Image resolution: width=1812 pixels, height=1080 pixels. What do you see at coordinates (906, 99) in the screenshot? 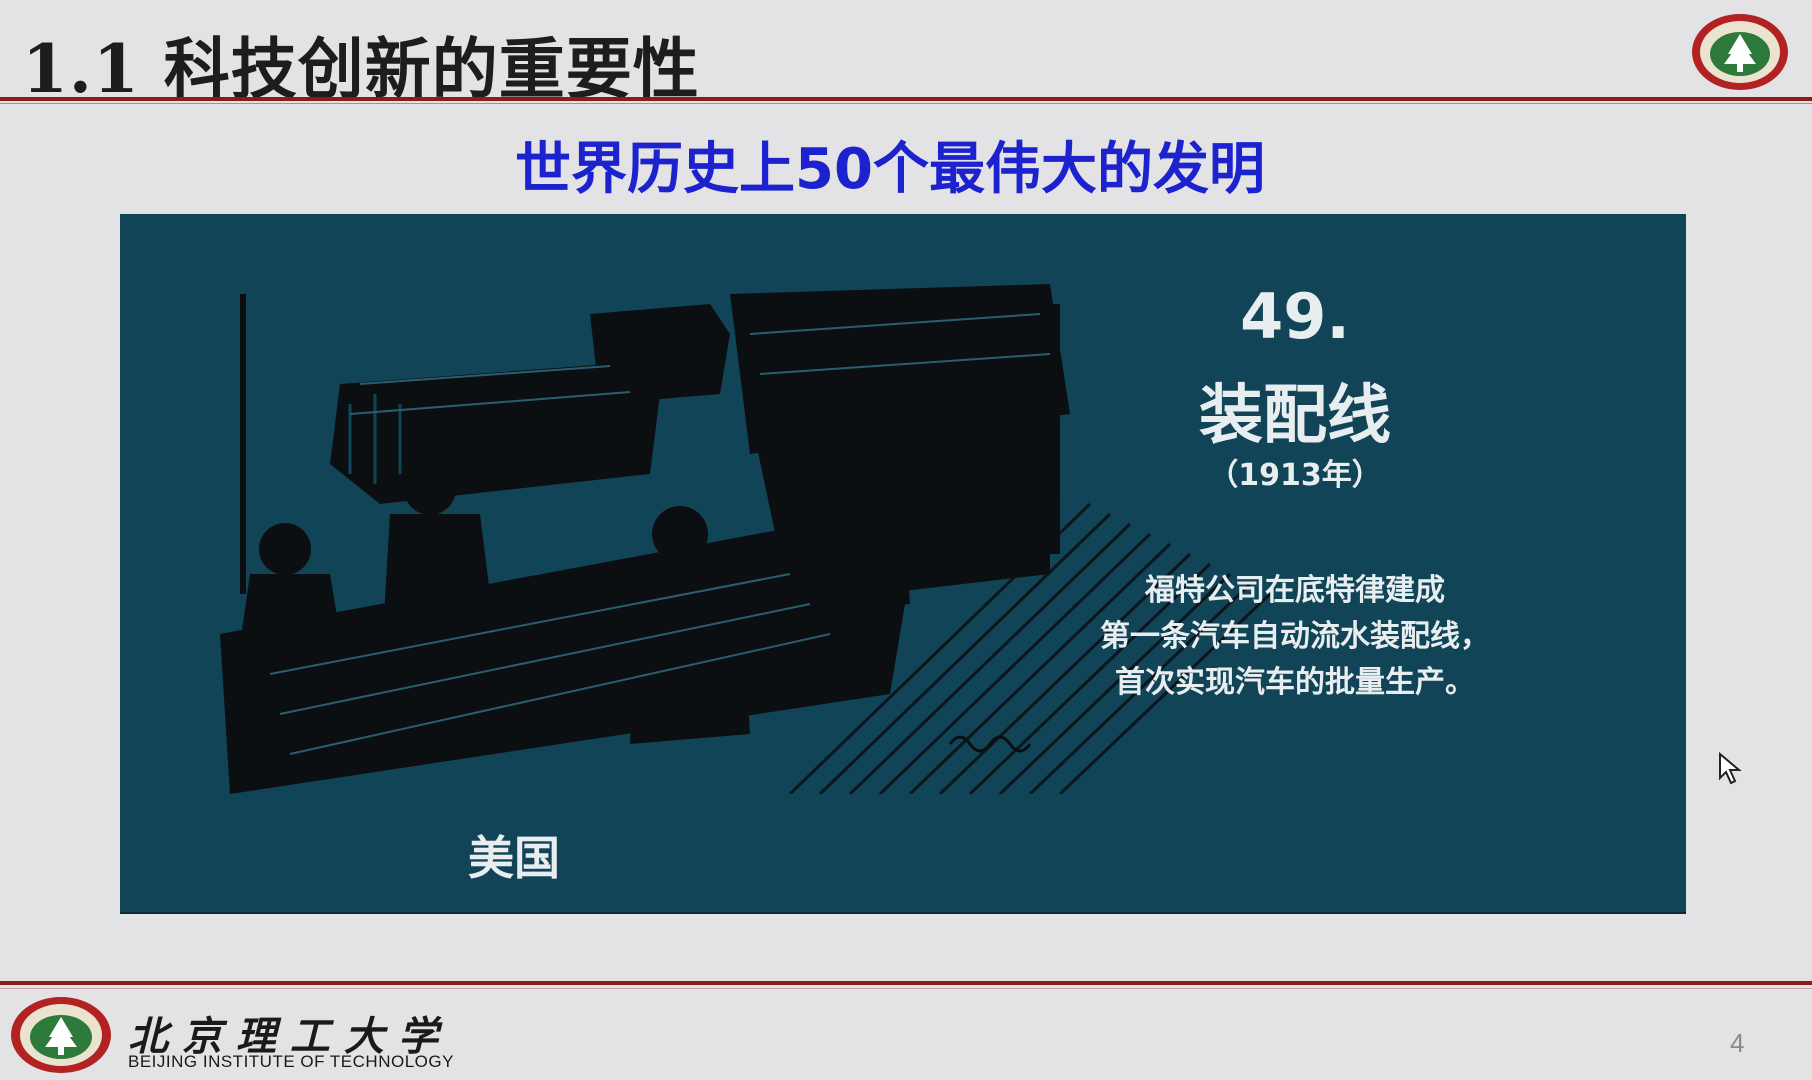
I see `title-rule` at bounding box center [906, 99].